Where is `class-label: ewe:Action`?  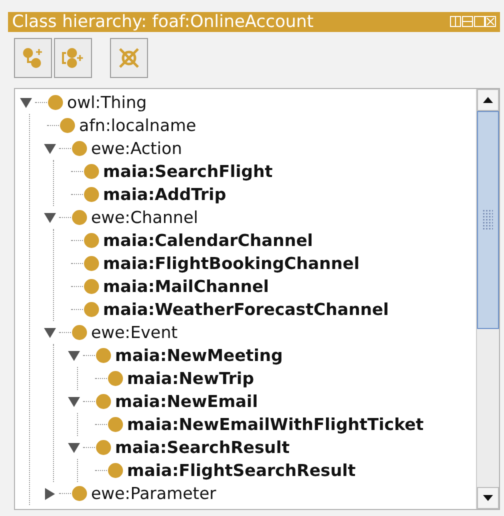 class-label: ewe:Action is located at coordinates (136, 148).